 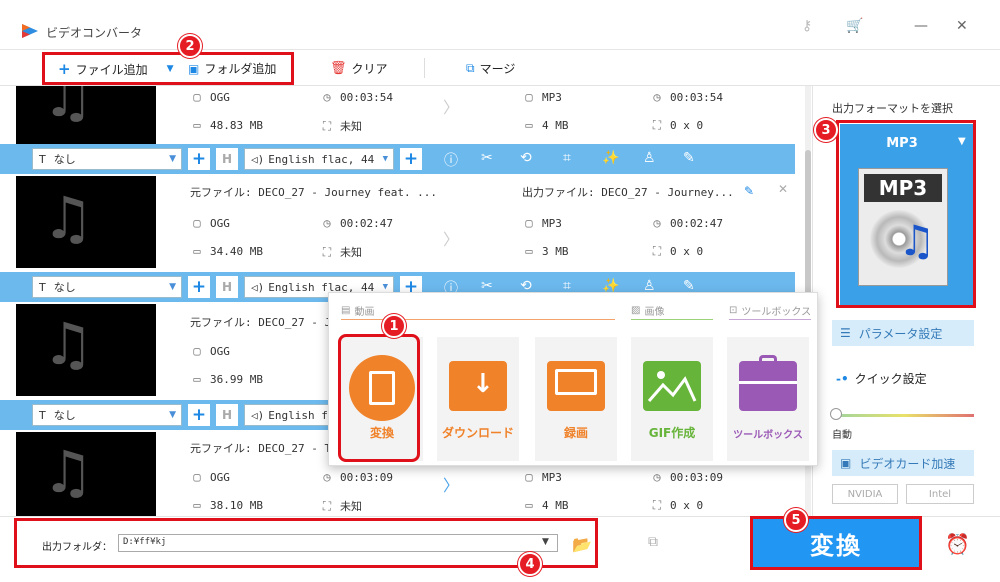 What do you see at coordinates (358, 311) in the screenshot?
I see `category-video: ▤ 動画` at bounding box center [358, 311].